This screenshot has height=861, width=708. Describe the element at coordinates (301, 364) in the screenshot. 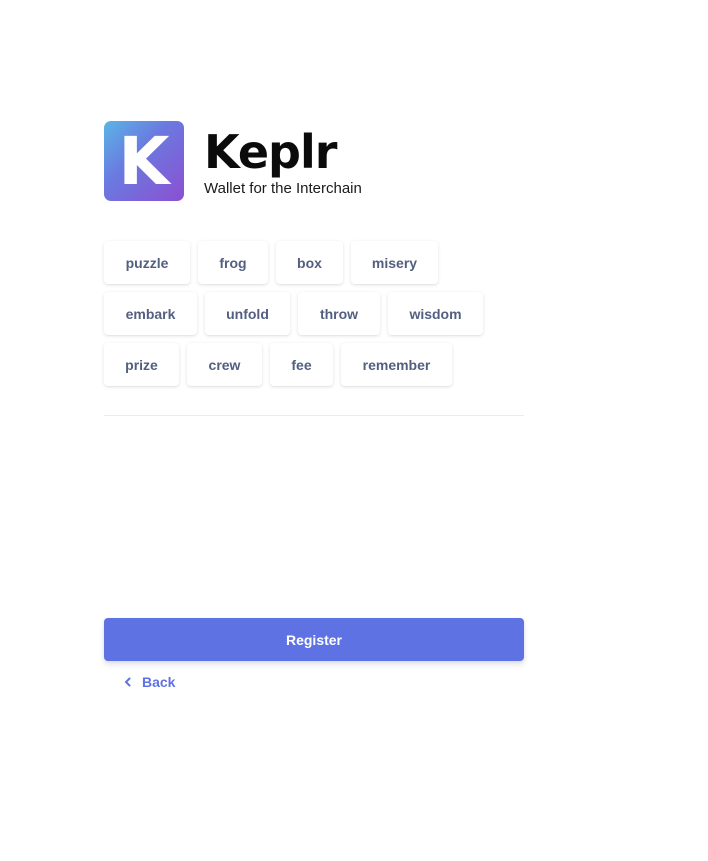

I see `mnemonic-word: fee` at that location.